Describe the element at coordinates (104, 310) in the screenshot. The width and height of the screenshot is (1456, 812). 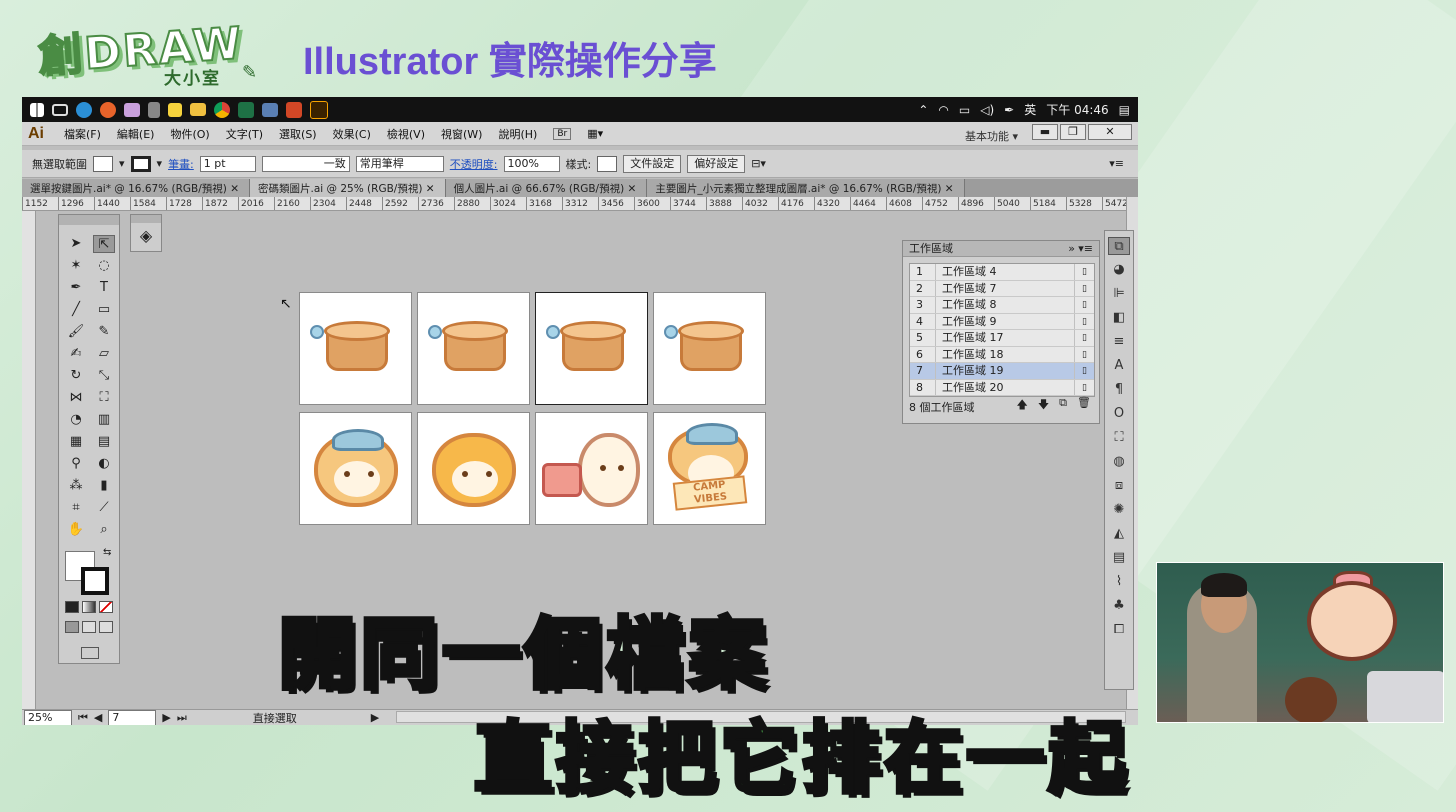
I see `rectangle-tool-icon: ▭` at that location.